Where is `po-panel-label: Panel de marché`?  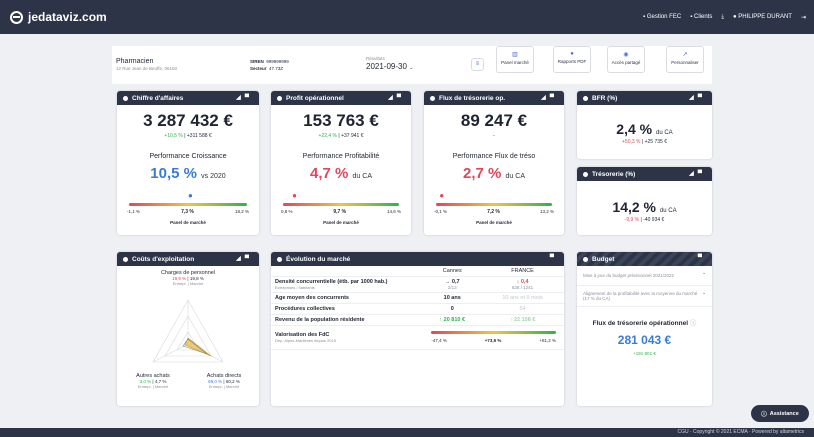 po-panel-label: Panel de marché is located at coordinates (341, 222).